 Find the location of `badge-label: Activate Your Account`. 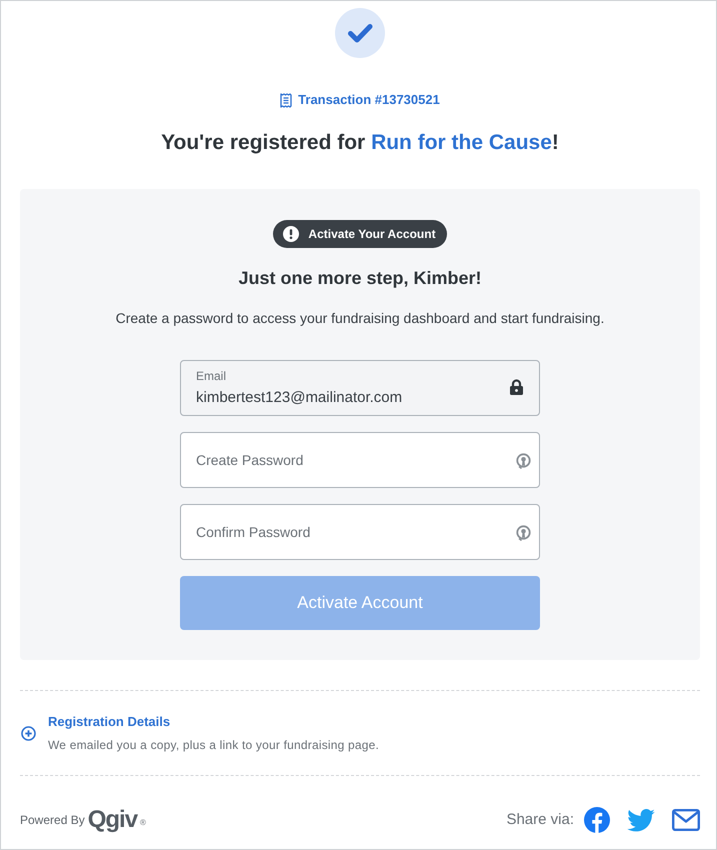

badge-label: Activate Your Account is located at coordinates (372, 234).